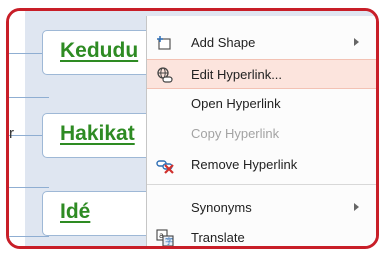  Describe the element at coordinates (97, 134) in the screenshot. I see `shape-hyperlink-text: Hakikat` at that location.